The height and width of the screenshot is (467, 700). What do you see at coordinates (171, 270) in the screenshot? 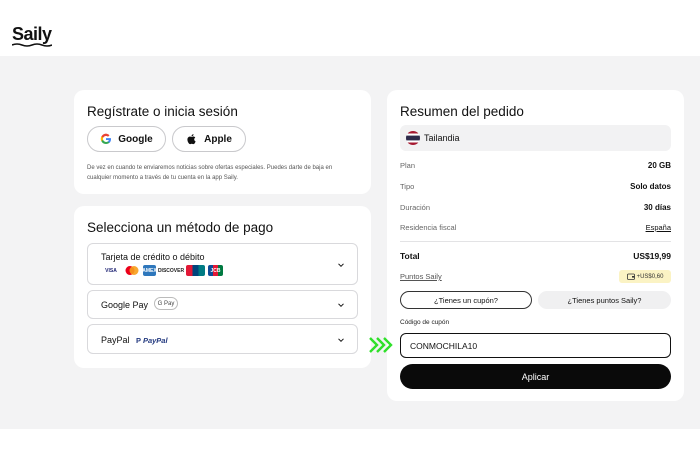
I see `discover-logo: DISCOVER` at bounding box center [171, 270].